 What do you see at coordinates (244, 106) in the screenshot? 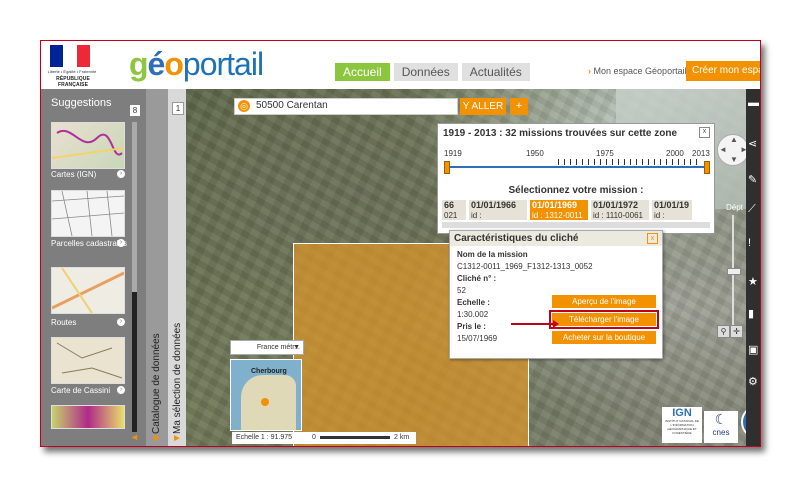
I see `target-icon: ◎` at bounding box center [244, 106].